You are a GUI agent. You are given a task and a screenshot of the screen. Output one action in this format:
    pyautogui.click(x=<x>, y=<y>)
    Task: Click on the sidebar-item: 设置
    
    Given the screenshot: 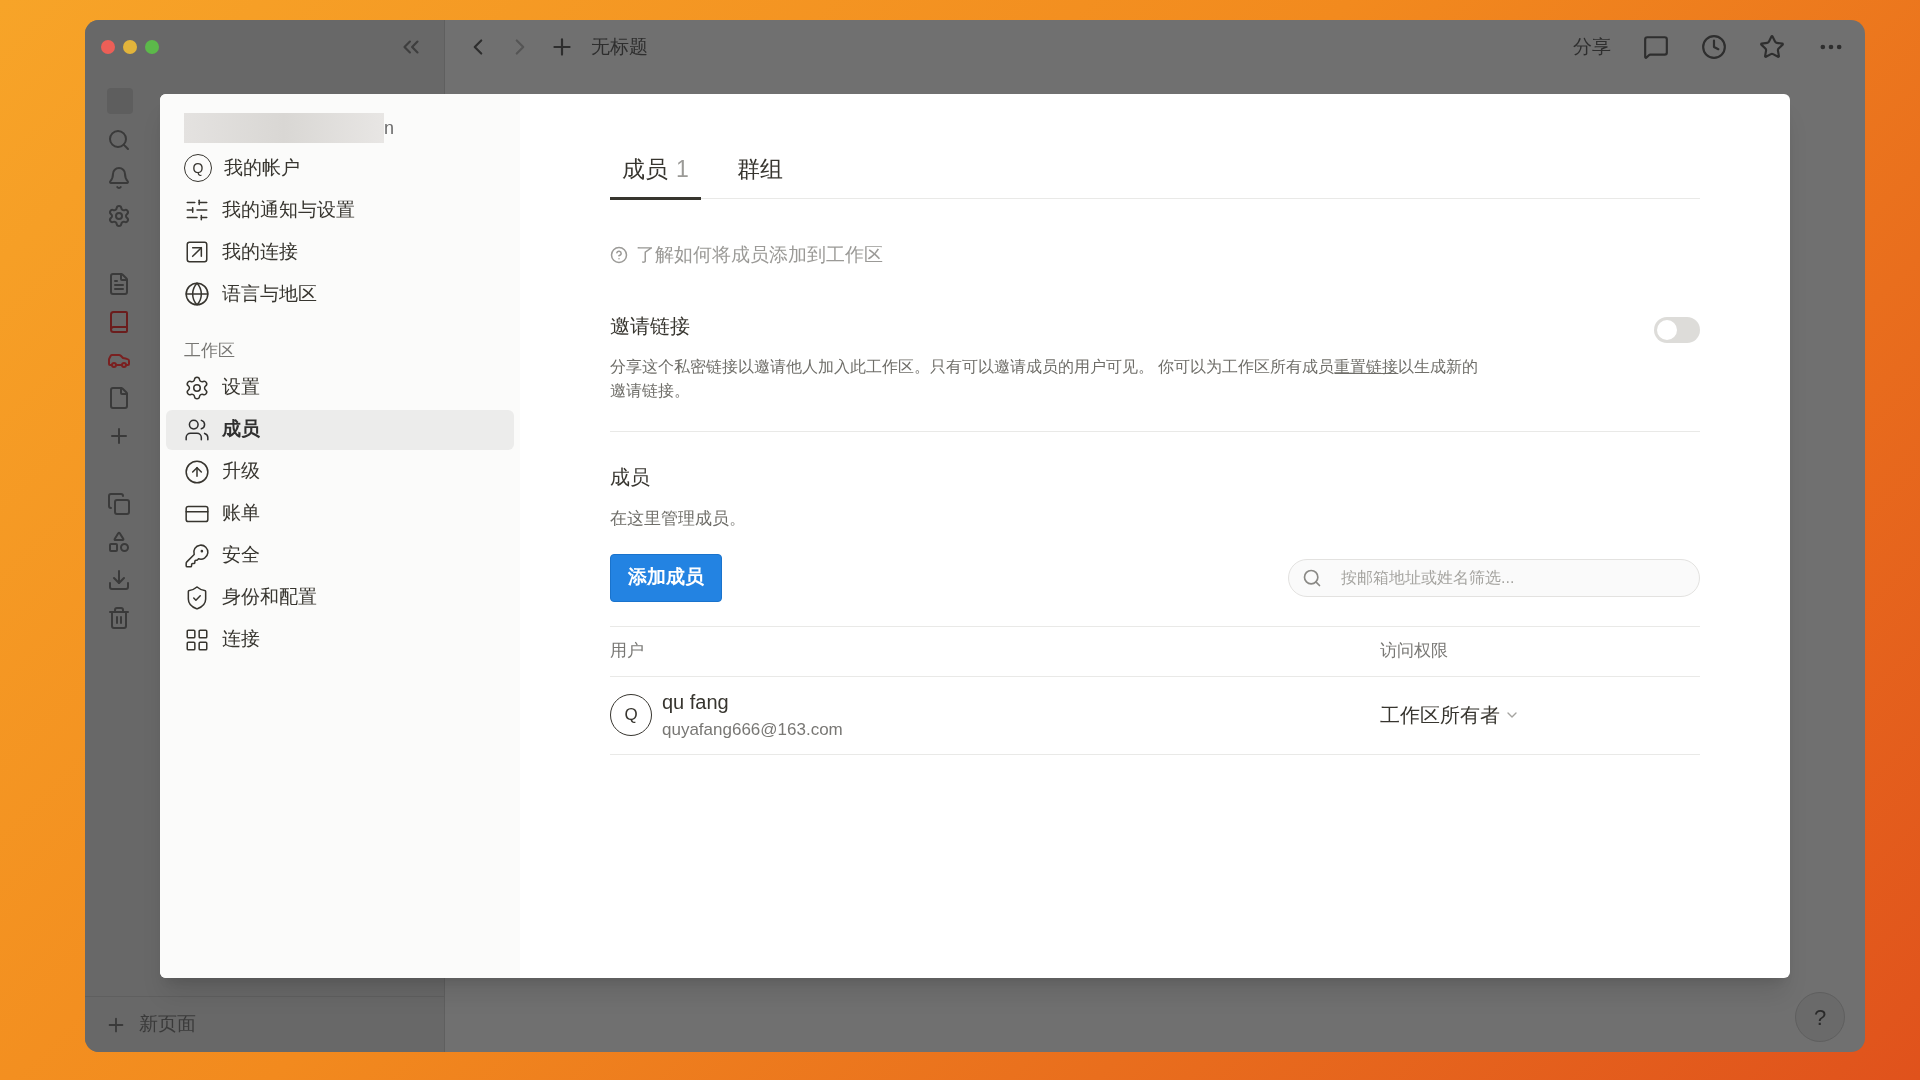 What is the action you would take?
    pyautogui.click(x=340, y=387)
    